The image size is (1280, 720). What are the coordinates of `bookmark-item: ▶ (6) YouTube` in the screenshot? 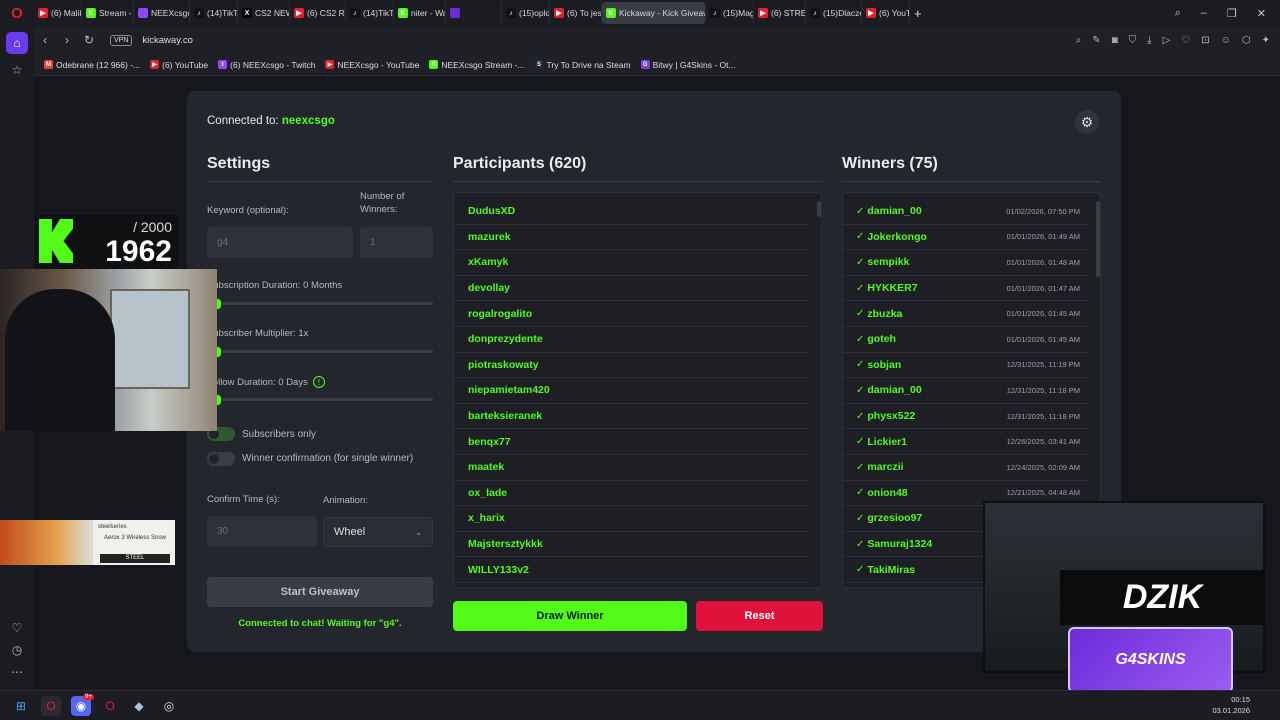 It's located at (179, 65).